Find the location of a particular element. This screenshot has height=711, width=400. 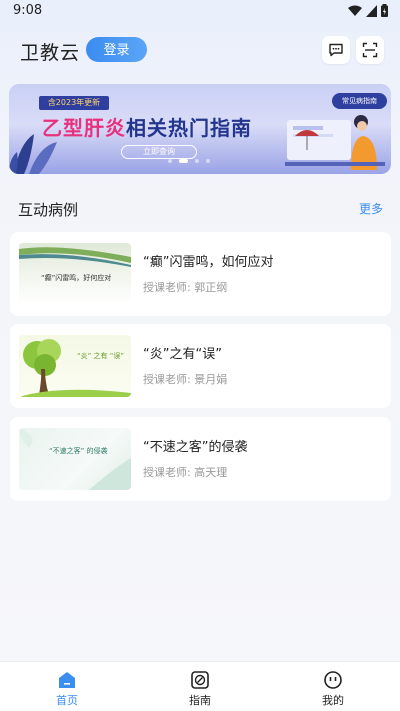

course-card: “炎” 之有 “误” “炎”之有“误” 授课老师: 景月娟 is located at coordinates (200, 366).